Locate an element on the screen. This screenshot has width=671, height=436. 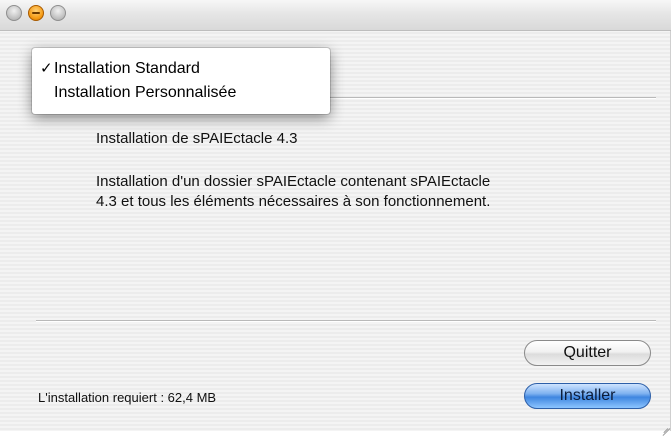
minimize-window-icon is located at coordinates (36, 13).